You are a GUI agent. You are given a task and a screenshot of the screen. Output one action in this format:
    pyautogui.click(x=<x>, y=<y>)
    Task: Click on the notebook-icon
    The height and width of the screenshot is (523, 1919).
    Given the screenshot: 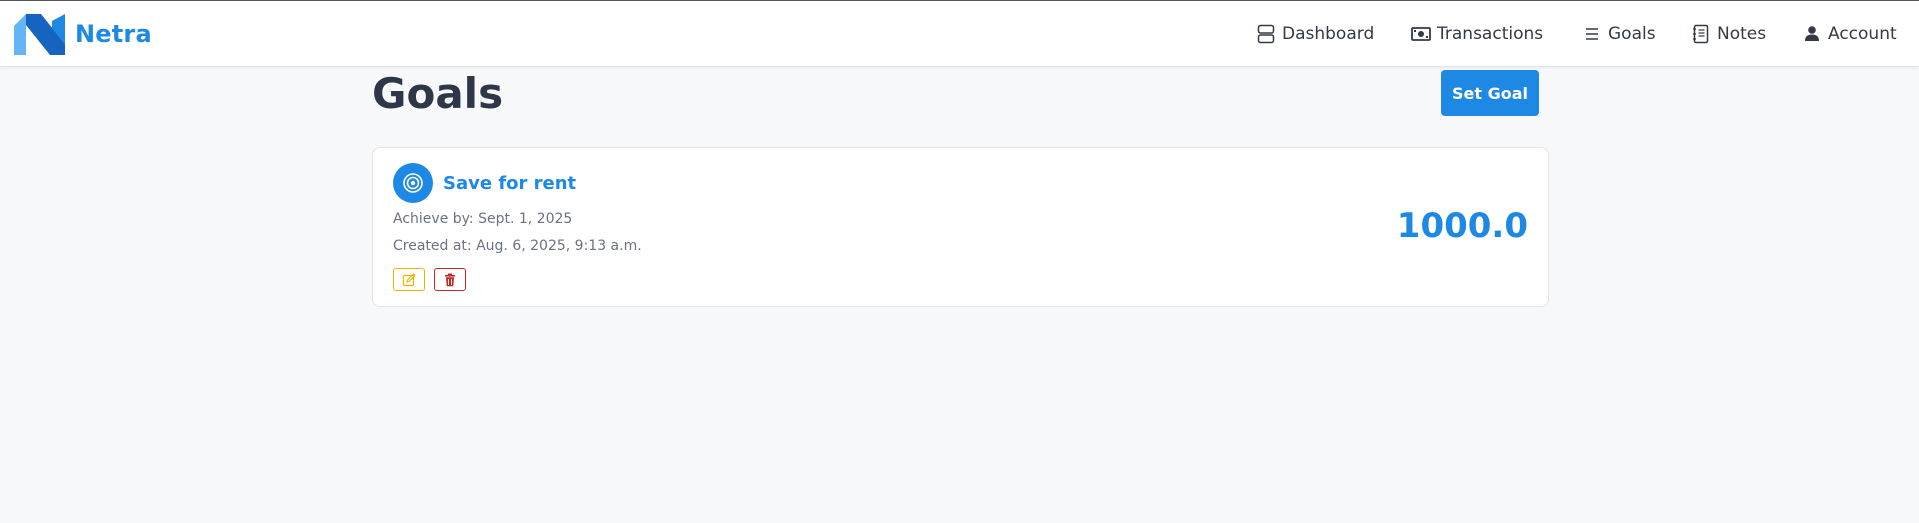 What is the action you would take?
    pyautogui.click(x=1701, y=34)
    